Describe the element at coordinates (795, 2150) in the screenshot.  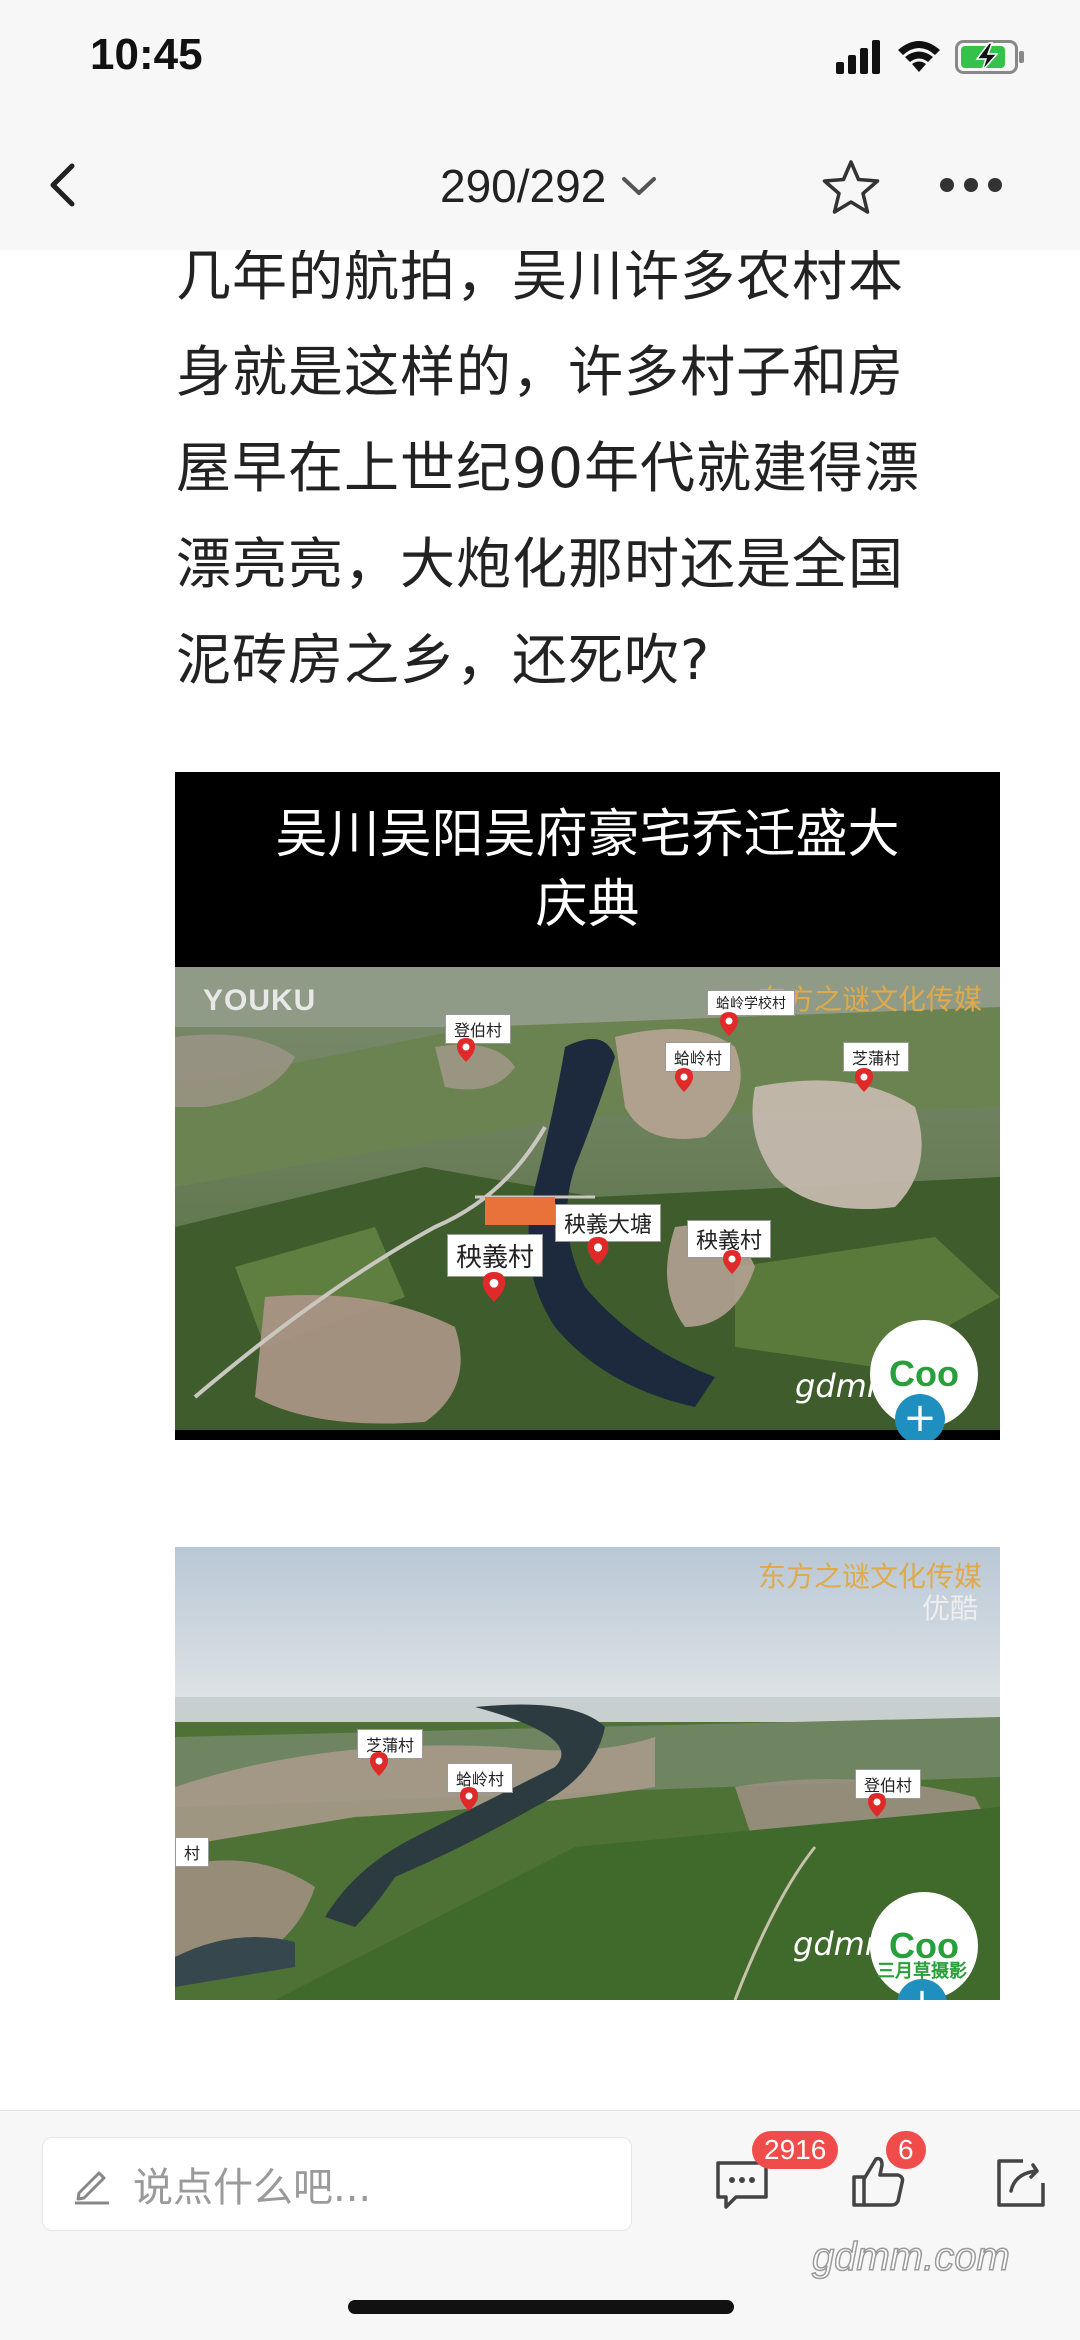
I see `comment-count-badge: 2916` at that location.